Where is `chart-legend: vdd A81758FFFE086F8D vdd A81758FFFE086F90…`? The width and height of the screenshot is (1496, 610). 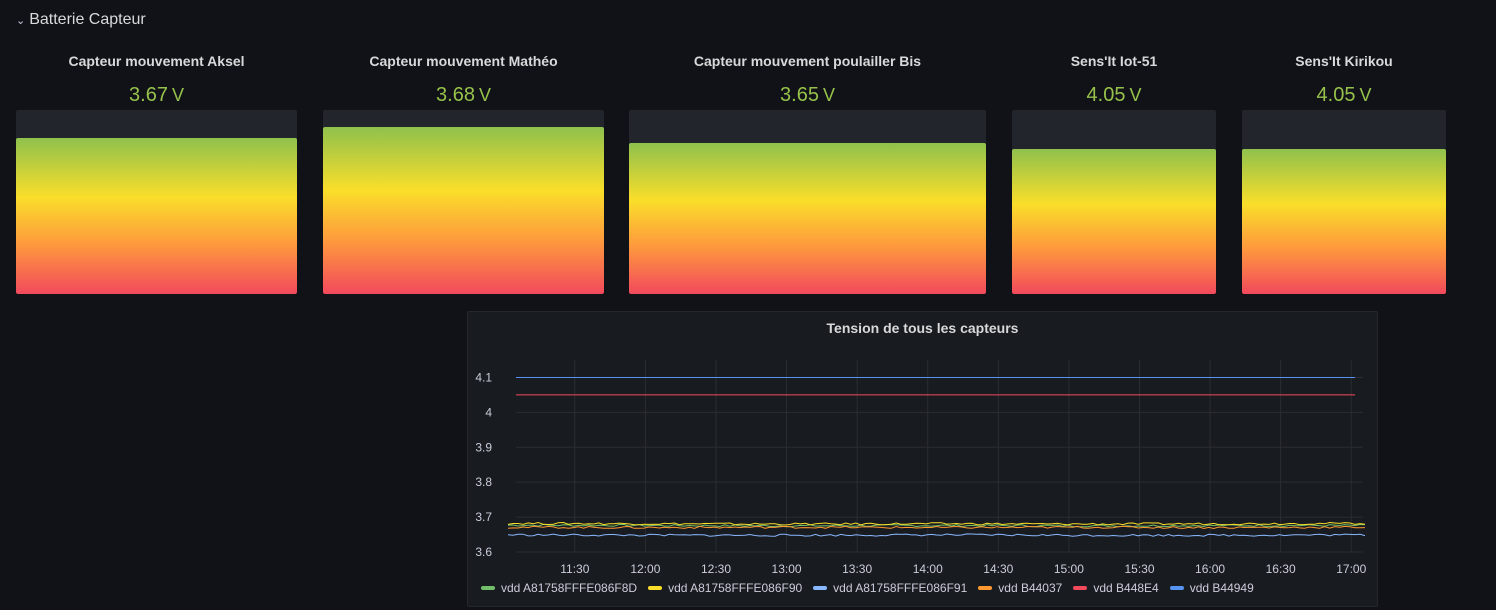 chart-legend: vdd A81758FFFE086F8D vdd A81758FFFE086F90… is located at coordinates (867, 588).